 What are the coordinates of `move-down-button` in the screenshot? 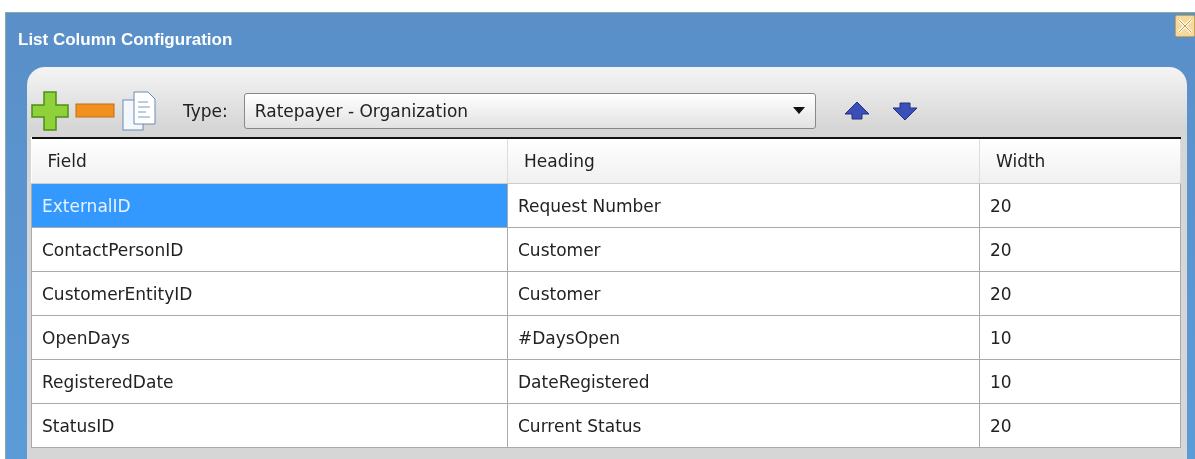 It's located at (904, 111).